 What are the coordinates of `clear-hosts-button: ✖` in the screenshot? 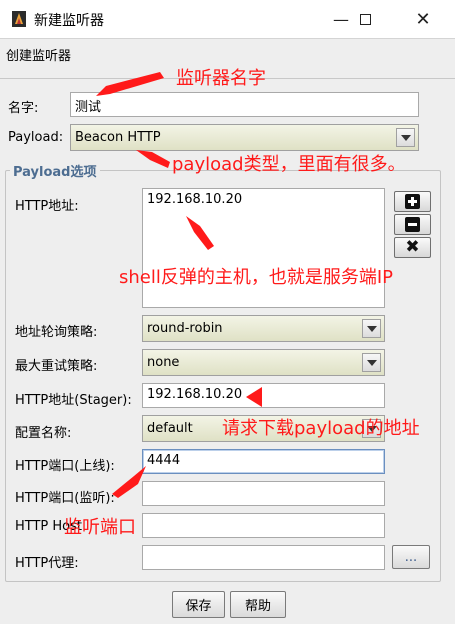 It's located at (412, 247).